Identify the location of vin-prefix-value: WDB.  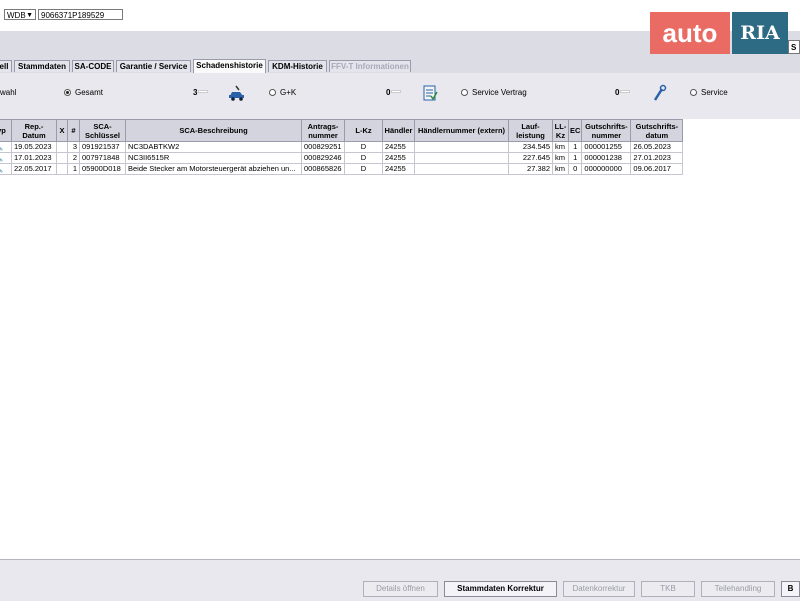
(16, 15).